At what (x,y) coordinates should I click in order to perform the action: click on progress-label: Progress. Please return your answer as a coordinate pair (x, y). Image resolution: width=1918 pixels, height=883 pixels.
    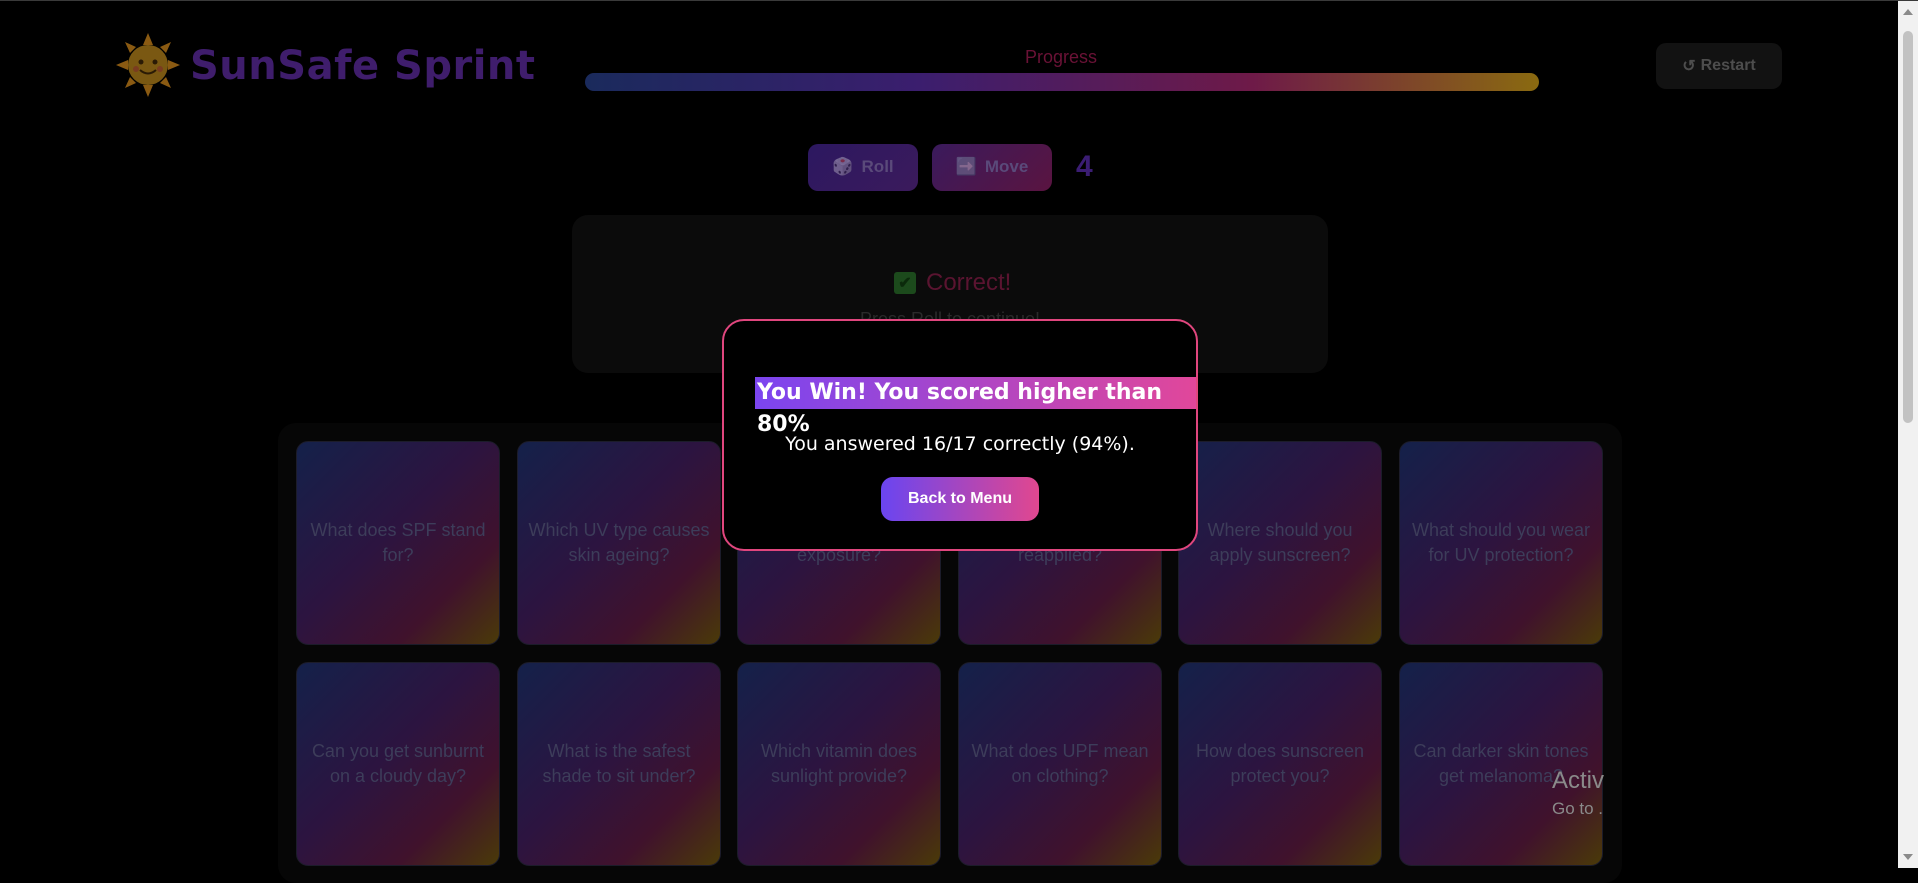
    Looking at the image, I should click on (1061, 57).